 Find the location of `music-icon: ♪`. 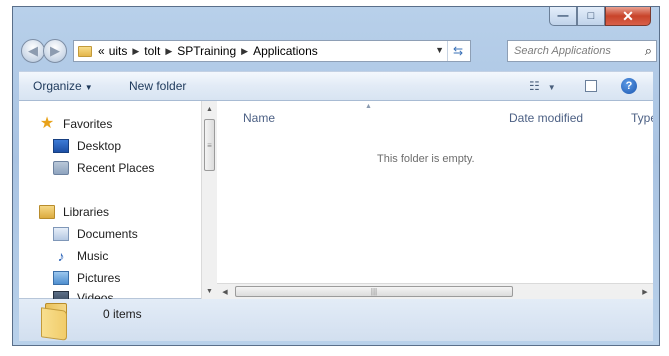

music-icon: ♪ is located at coordinates (61, 256).